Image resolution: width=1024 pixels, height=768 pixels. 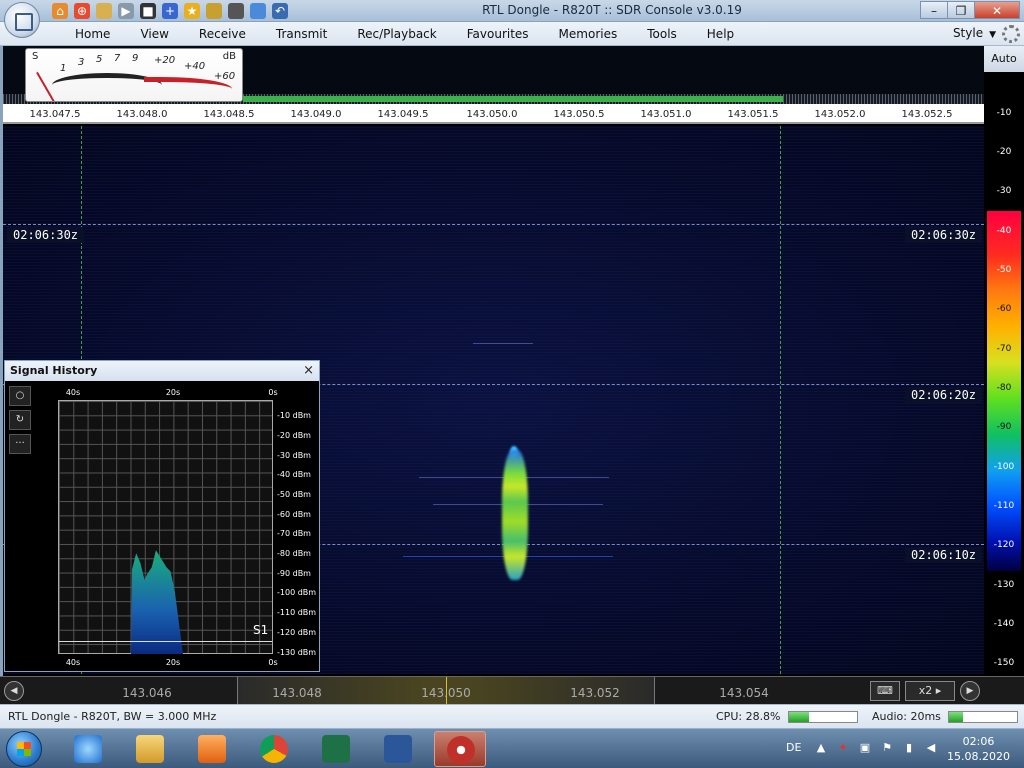 What do you see at coordinates (588, 34) in the screenshot?
I see `menu-memories: Memories` at bounding box center [588, 34].